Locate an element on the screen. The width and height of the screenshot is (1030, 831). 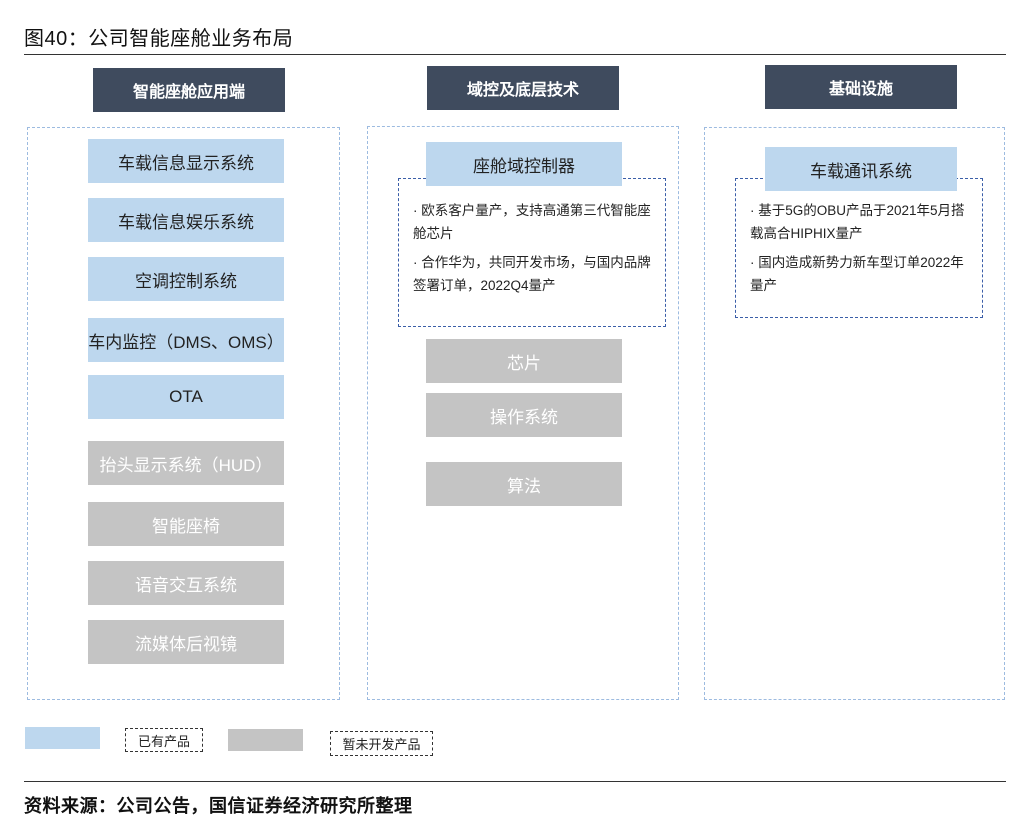
bottom-rule is located at coordinates (515, 781).